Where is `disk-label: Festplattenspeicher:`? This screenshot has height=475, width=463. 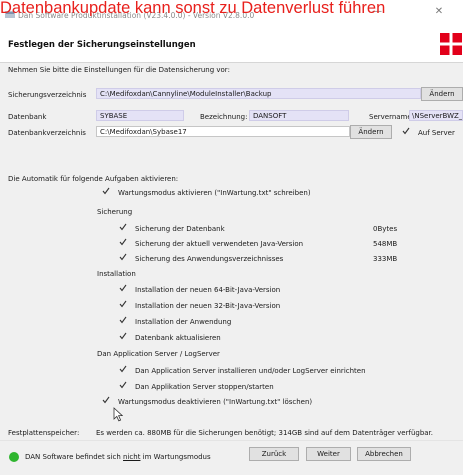 disk-label: Festplattenspeicher: is located at coordinates (44, 433).